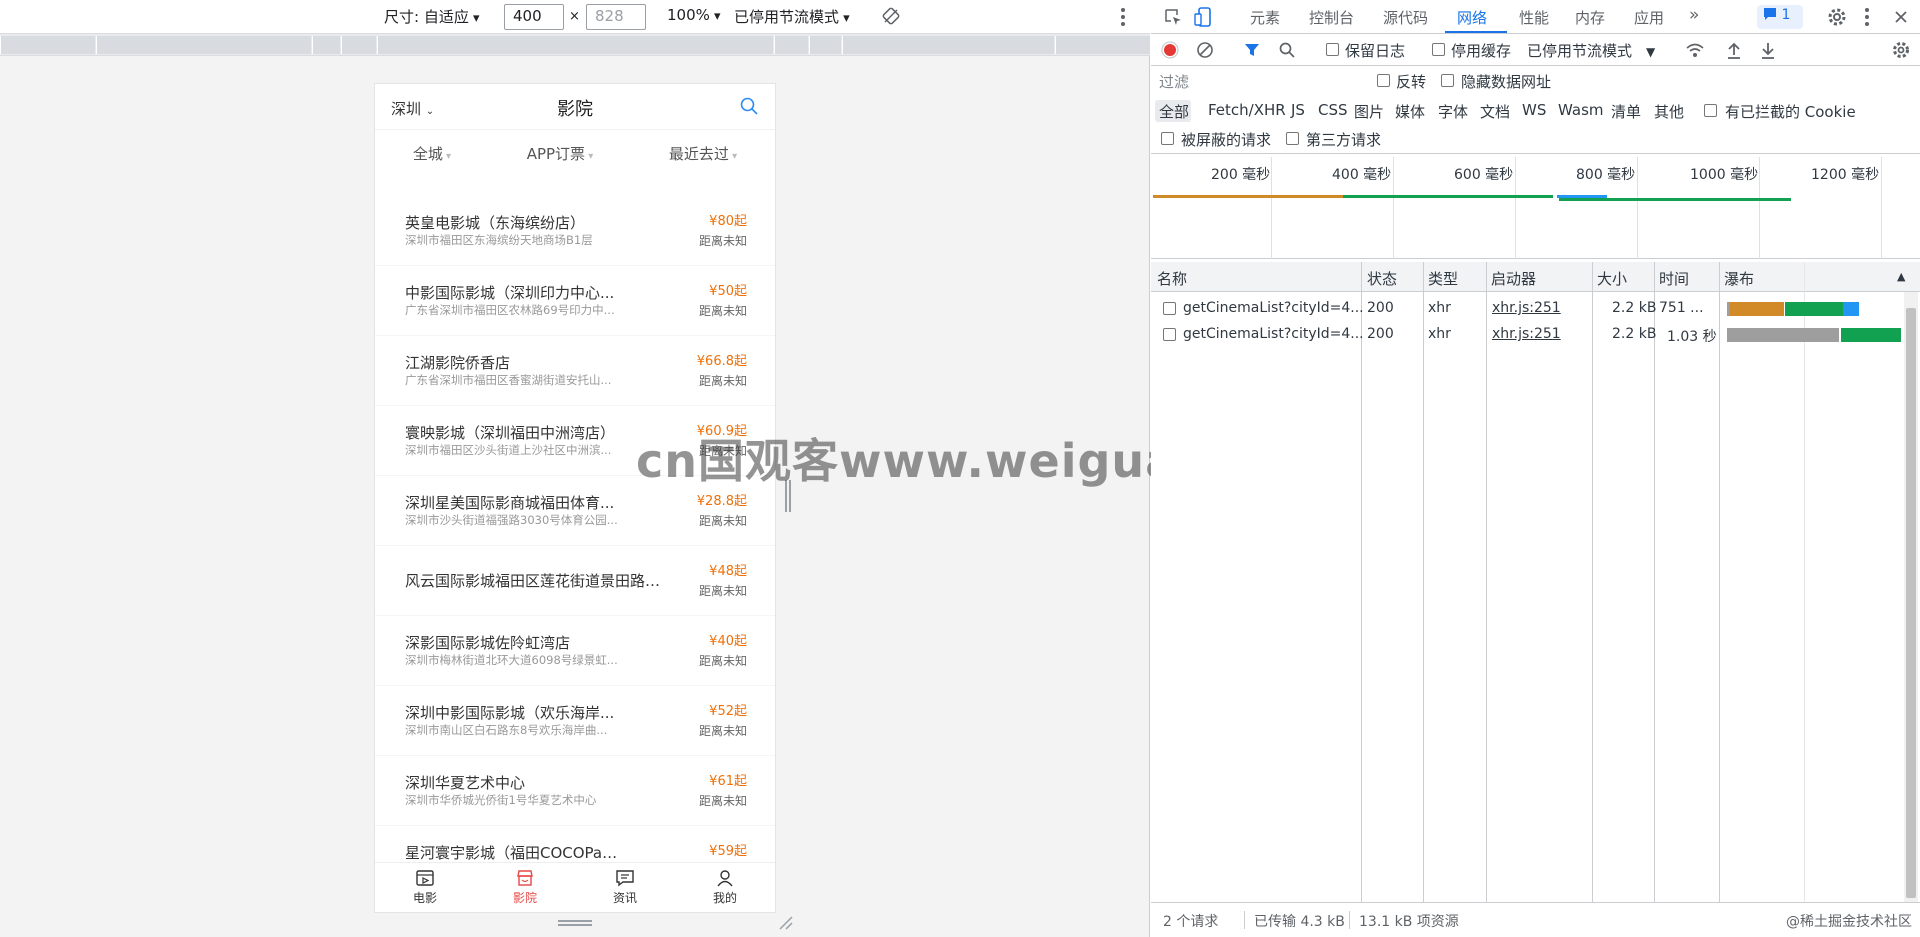 The width and height of the screenshot is (1920, 937). What do you see at coordinates (1247, 110) in the screenshot?
I see `filter-fetch-xhr: Fetch/XHR` at bounding box center [1247, 110].